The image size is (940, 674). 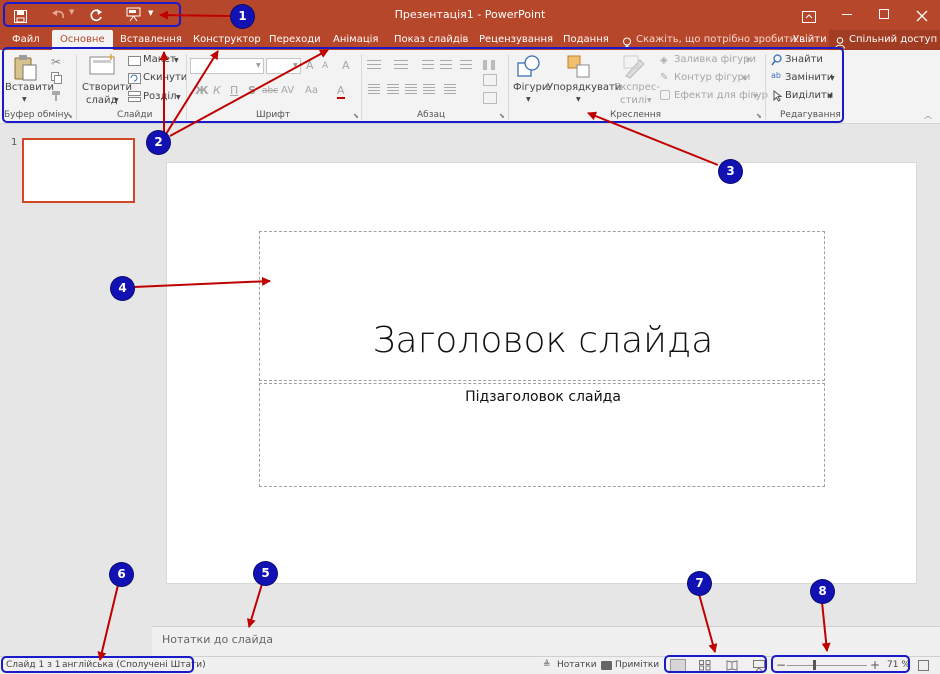 What do you see at coordinates (542, 435) in the screenshot?
I see `subtitle-placeholder: Підзаголовок слайда` at bounding box center [542, 435].